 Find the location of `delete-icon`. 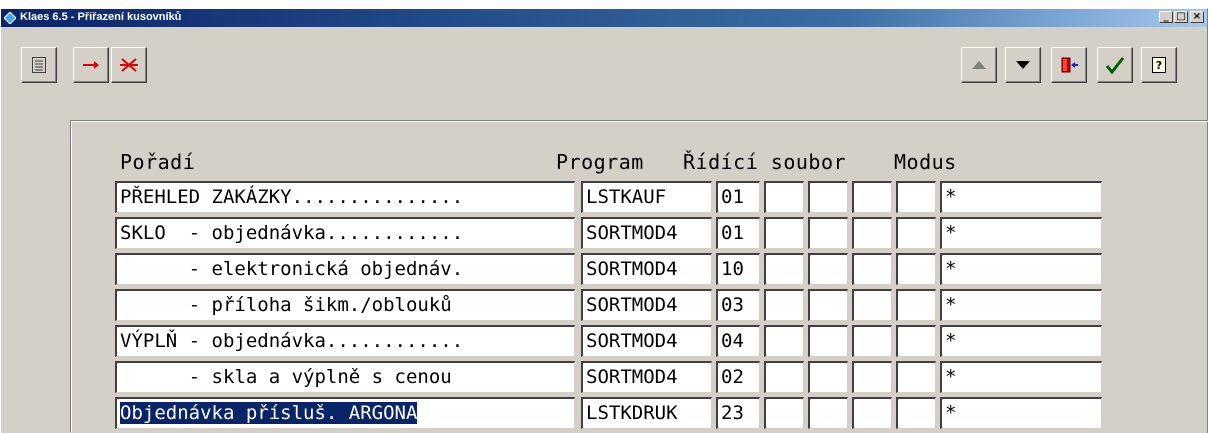

delete-icon is located at coordinates (129, 65).